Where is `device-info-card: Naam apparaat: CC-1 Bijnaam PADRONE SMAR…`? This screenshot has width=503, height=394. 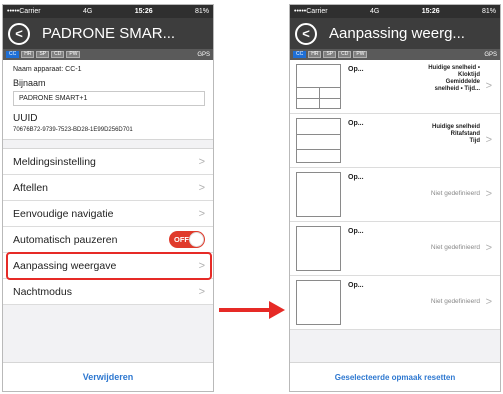
device-info-card: Naam apparaat: CC-1 Bijnaam PADRONE SMAR… is located at coordinates (108, 100).